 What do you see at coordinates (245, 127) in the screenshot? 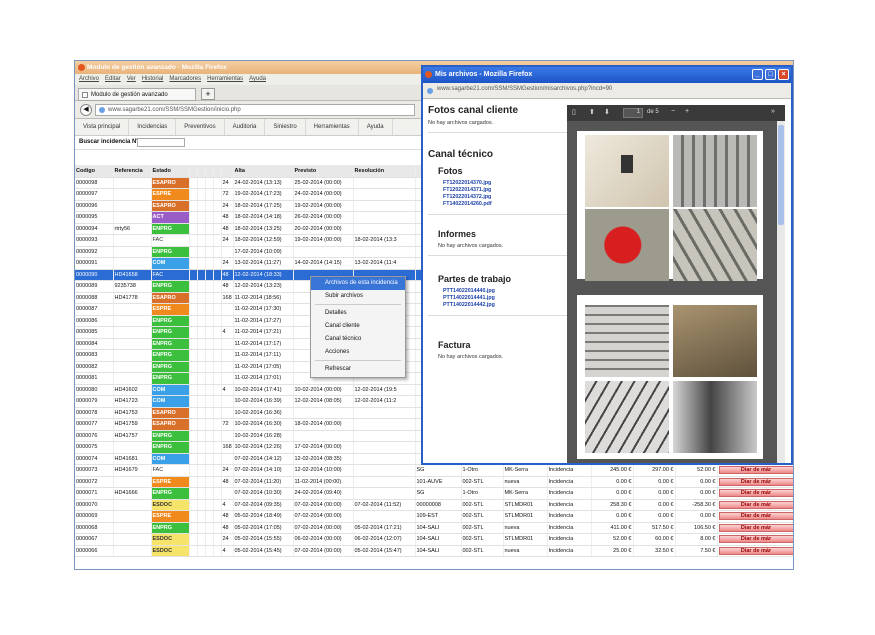
I see `nav-auditoria: Auditoria` at bounding box center [245, 127].